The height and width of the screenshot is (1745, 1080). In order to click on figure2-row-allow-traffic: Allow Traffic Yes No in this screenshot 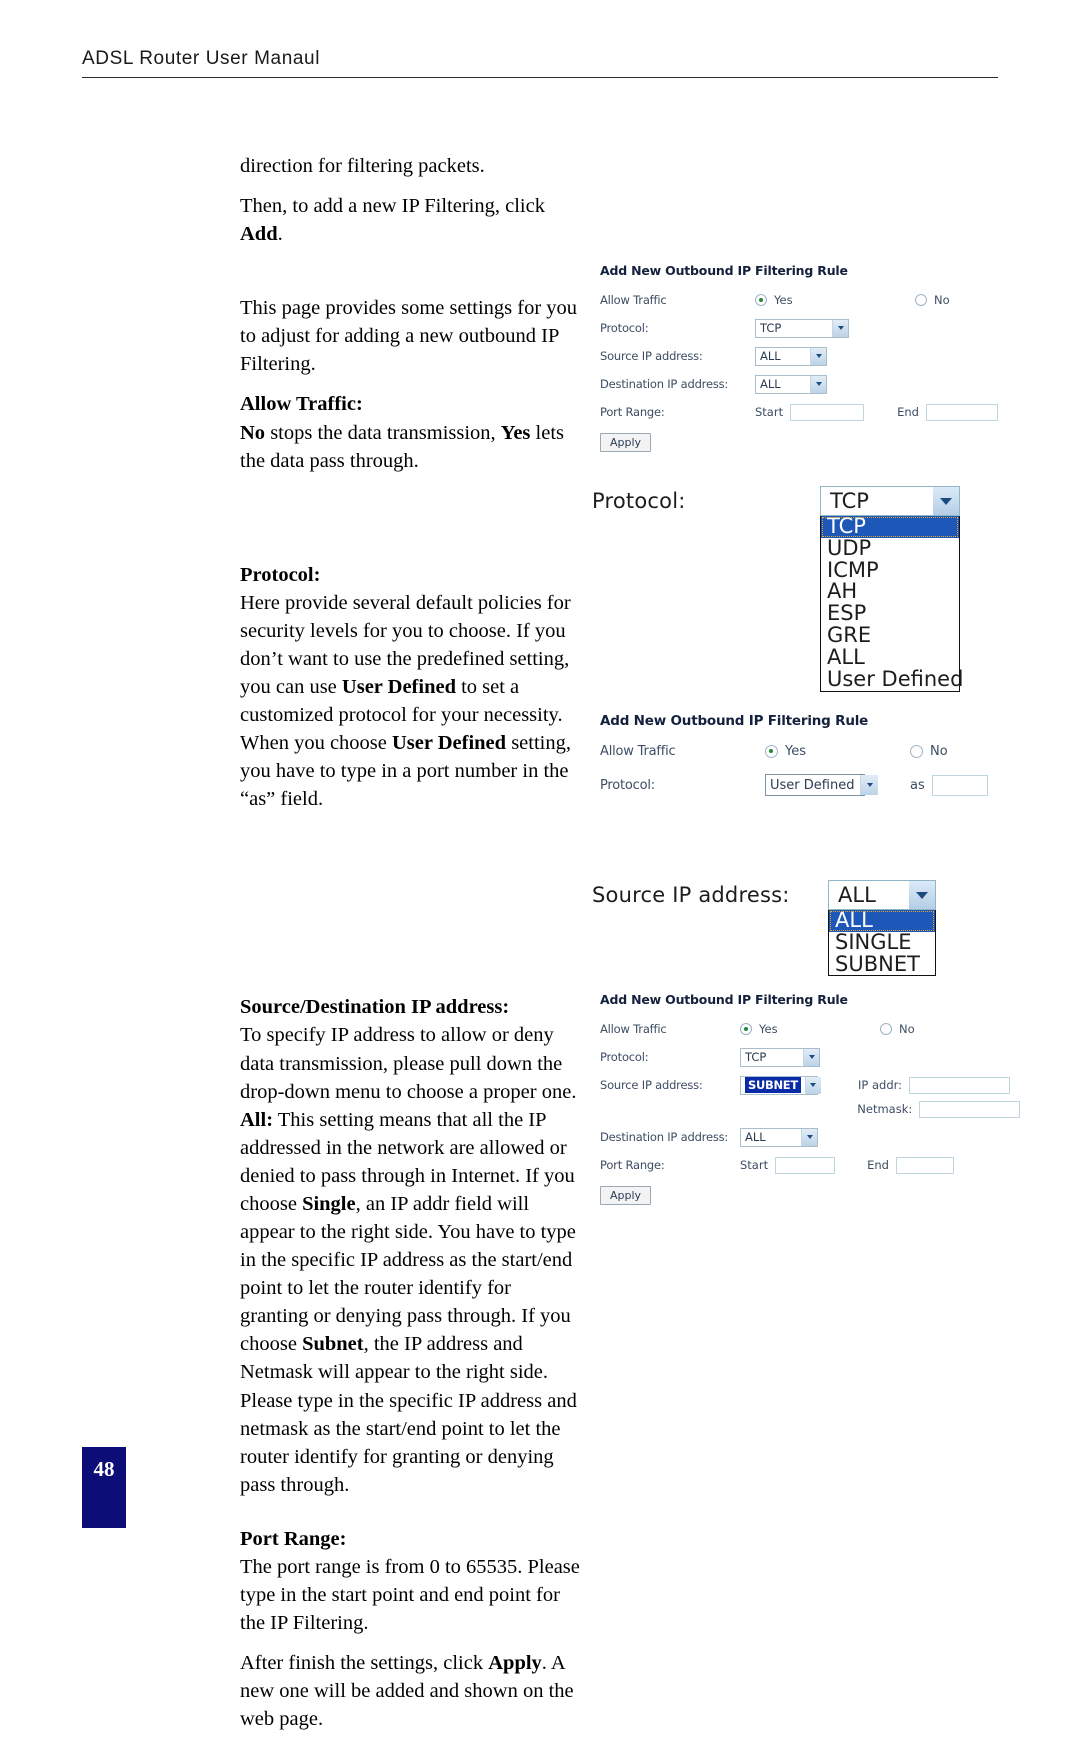, I will do `click(800, 751)`.